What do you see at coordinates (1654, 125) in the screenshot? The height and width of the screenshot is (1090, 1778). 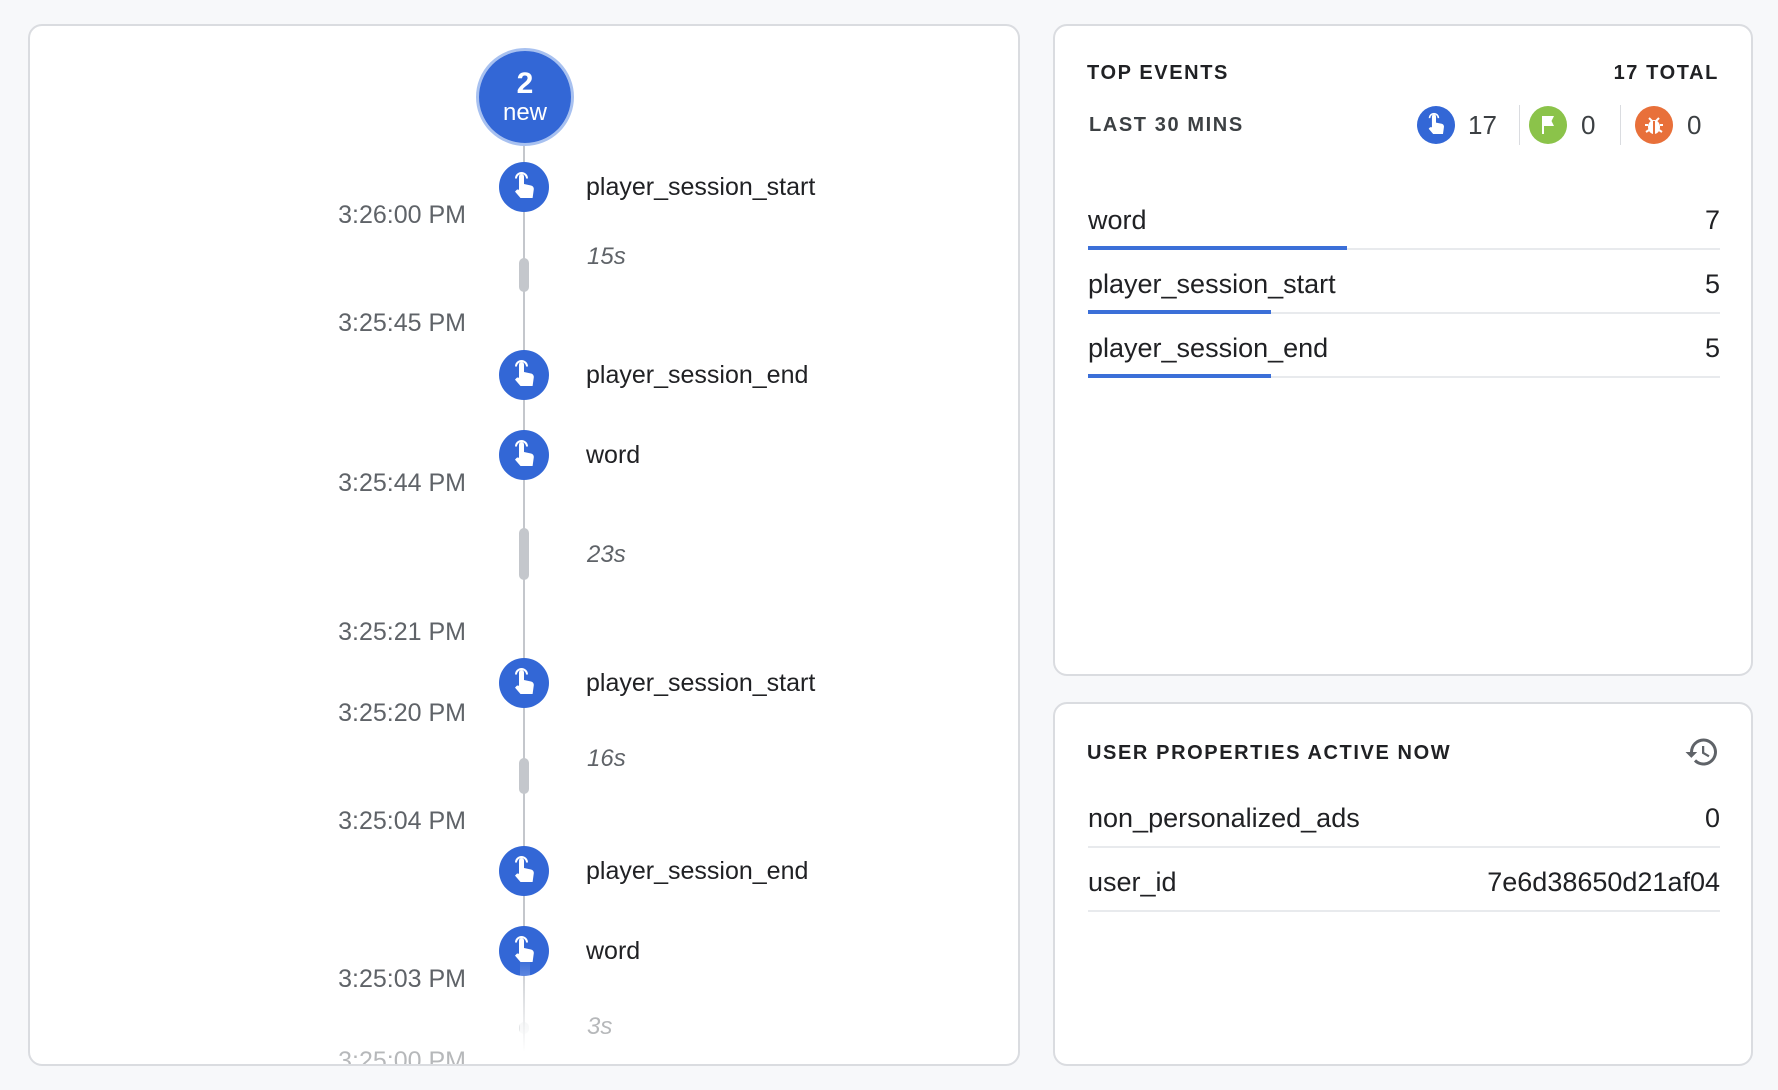 I see `bug-icon` at bounding box center [1654, 125].